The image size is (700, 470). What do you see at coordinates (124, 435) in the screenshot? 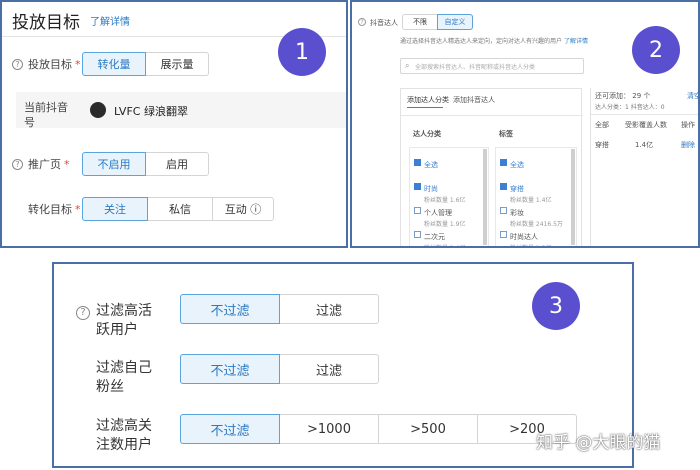
I see `filter-label-3: 过滤高关注数用户` at bounding box center [124, 435].